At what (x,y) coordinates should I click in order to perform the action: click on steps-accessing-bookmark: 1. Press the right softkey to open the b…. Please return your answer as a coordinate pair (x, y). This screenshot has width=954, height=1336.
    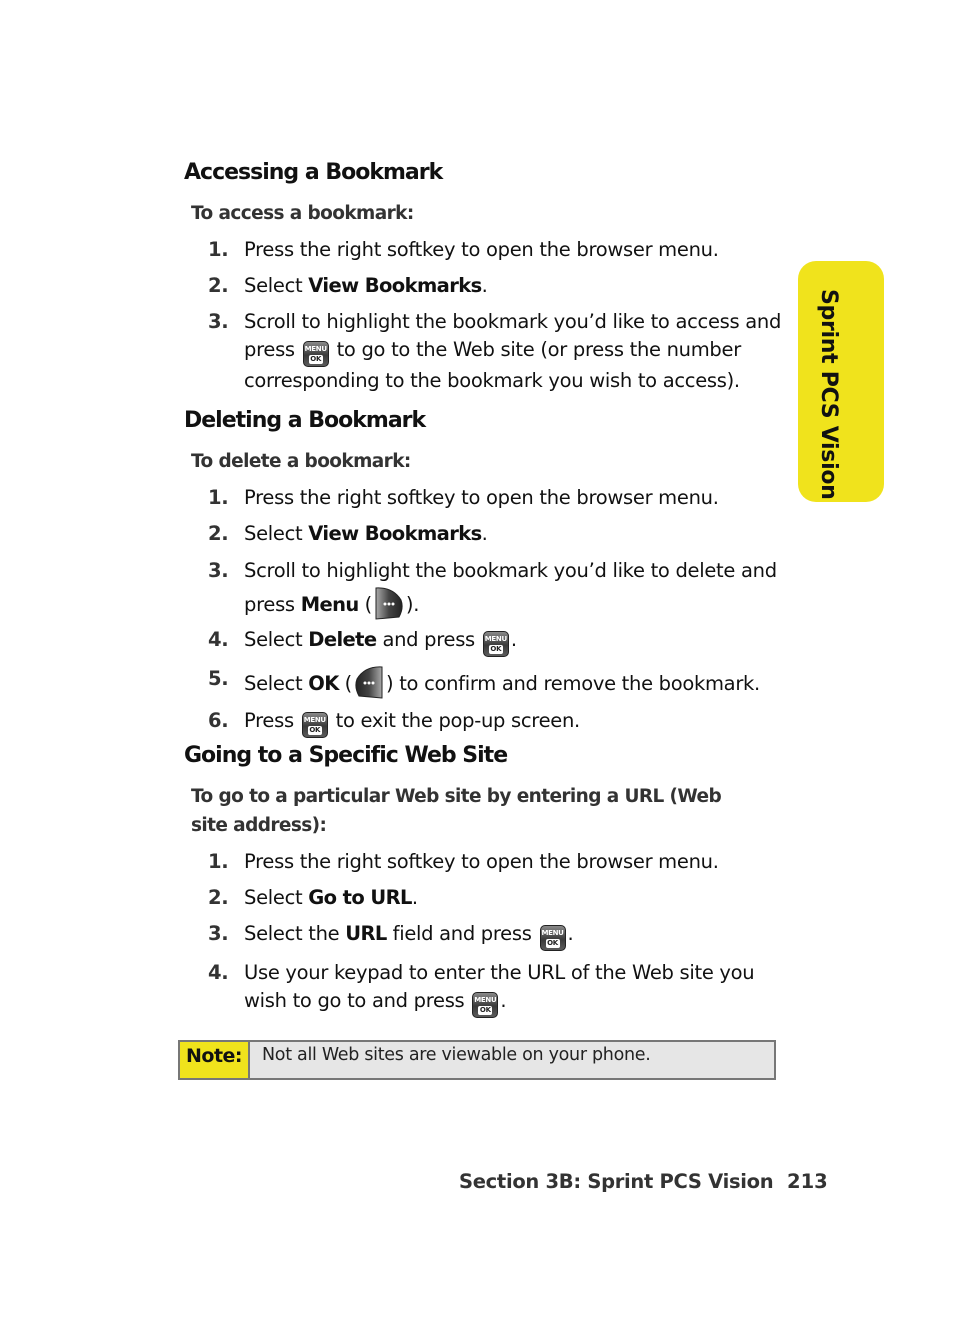
    Looking at the image, I should click on (503, 315).